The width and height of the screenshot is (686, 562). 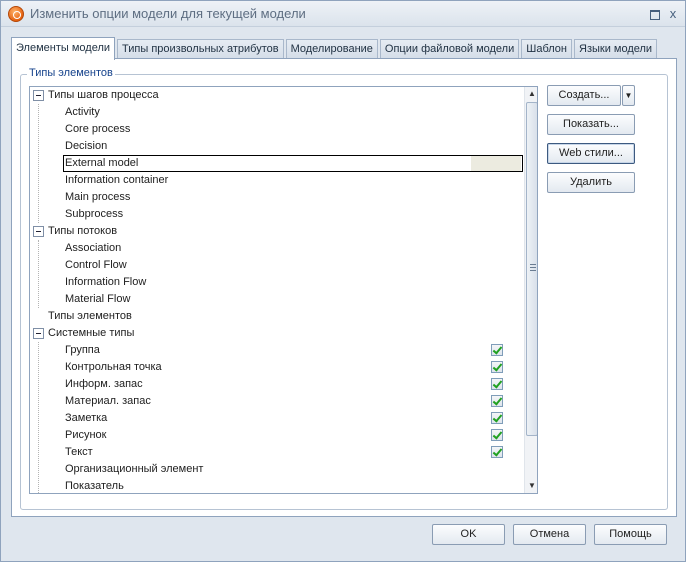 What do you see at coordinates (94, 214) in the screenshot?
I see `tree-item-label: Subprocess` at bounding box center [94, 214].